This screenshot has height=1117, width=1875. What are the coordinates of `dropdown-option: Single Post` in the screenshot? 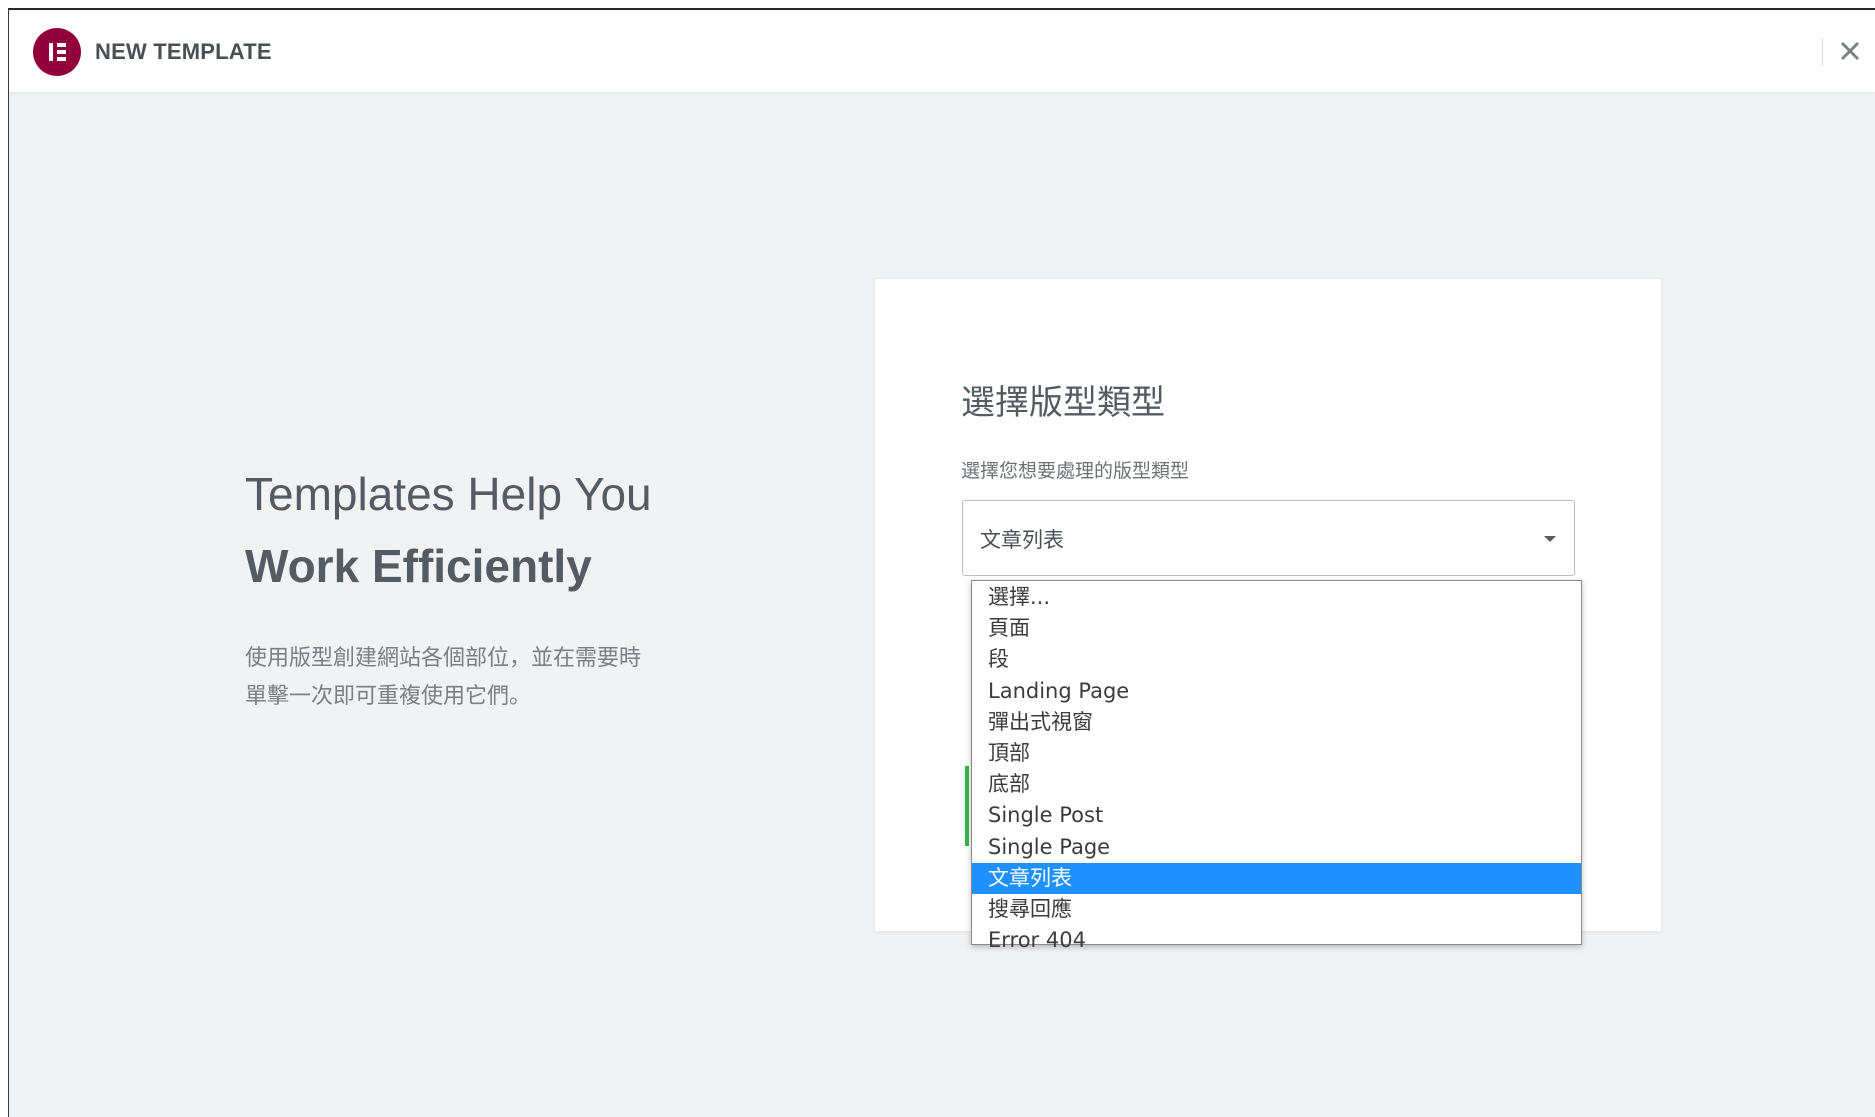 It's located at (1276, 815).